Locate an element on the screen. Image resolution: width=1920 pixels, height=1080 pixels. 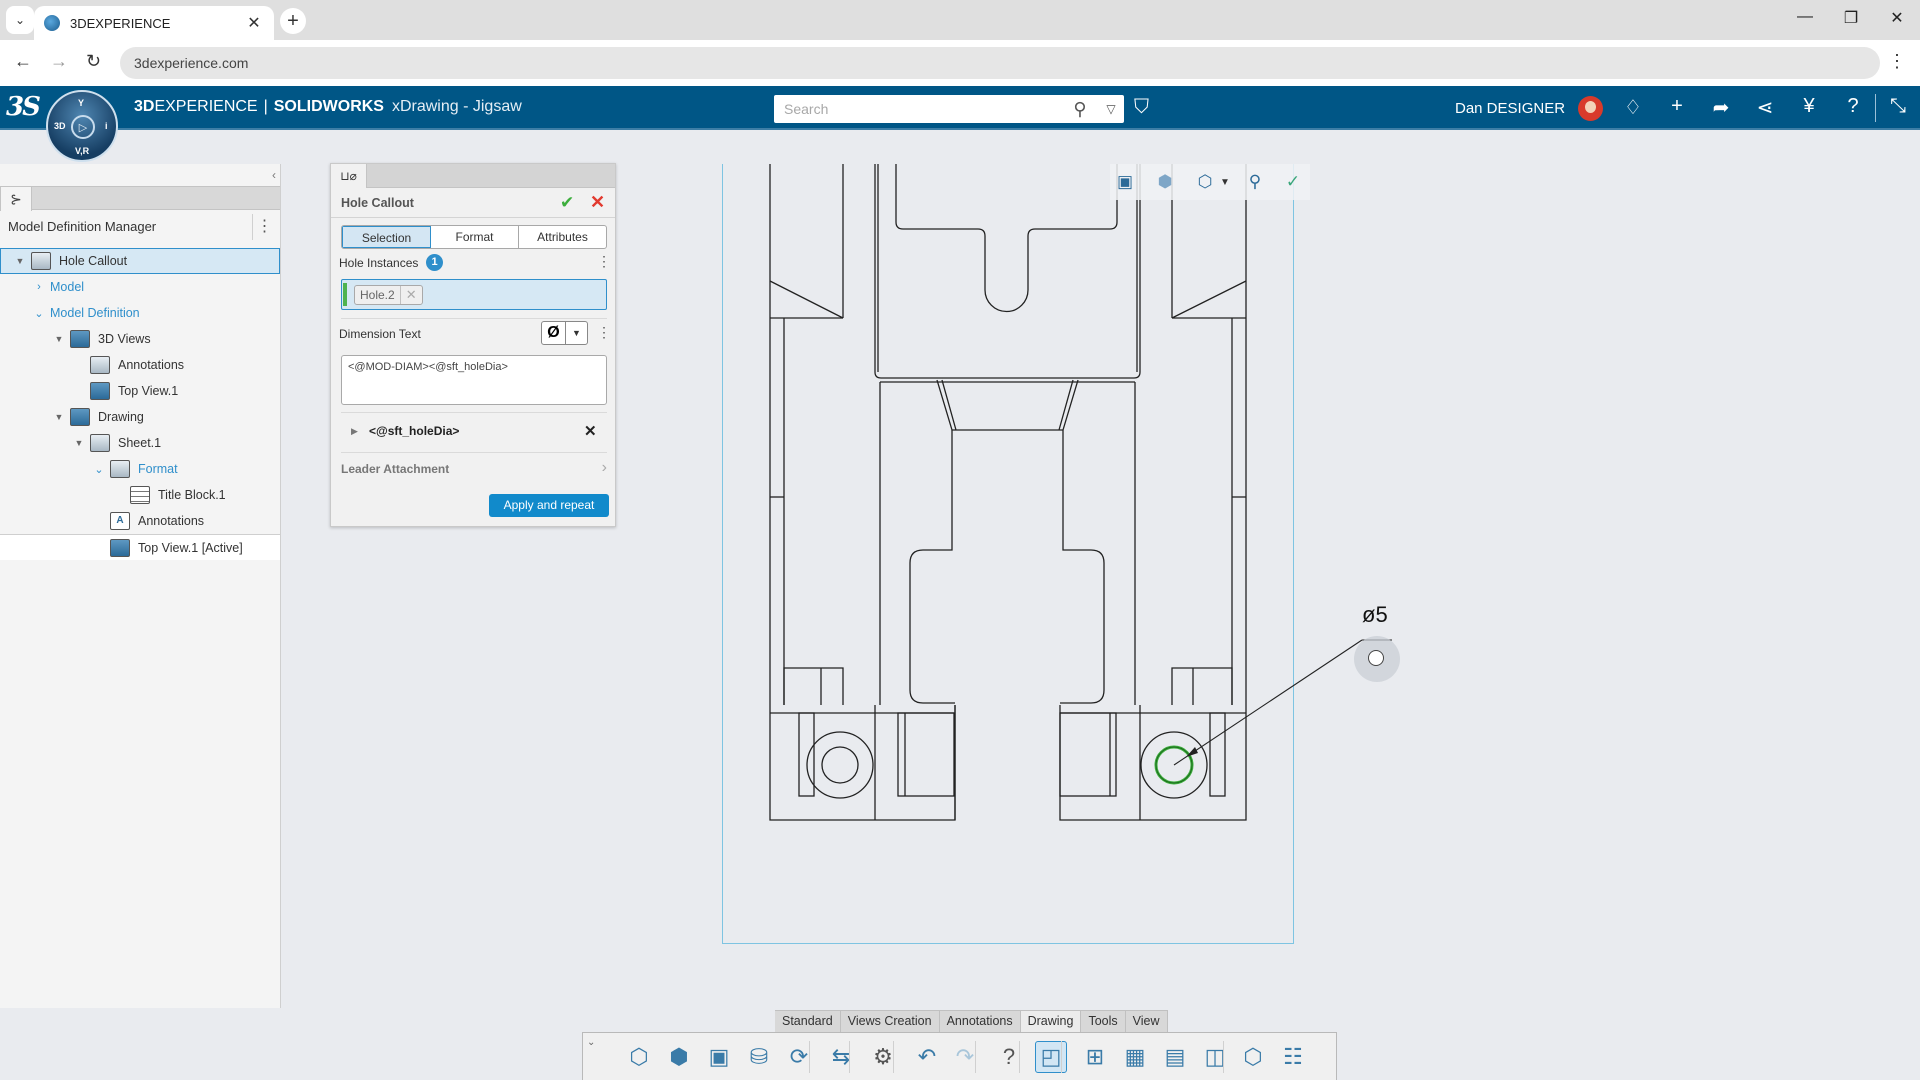
leader-attachment-section: Leader Attachment › is located at coordinates (474, 469).